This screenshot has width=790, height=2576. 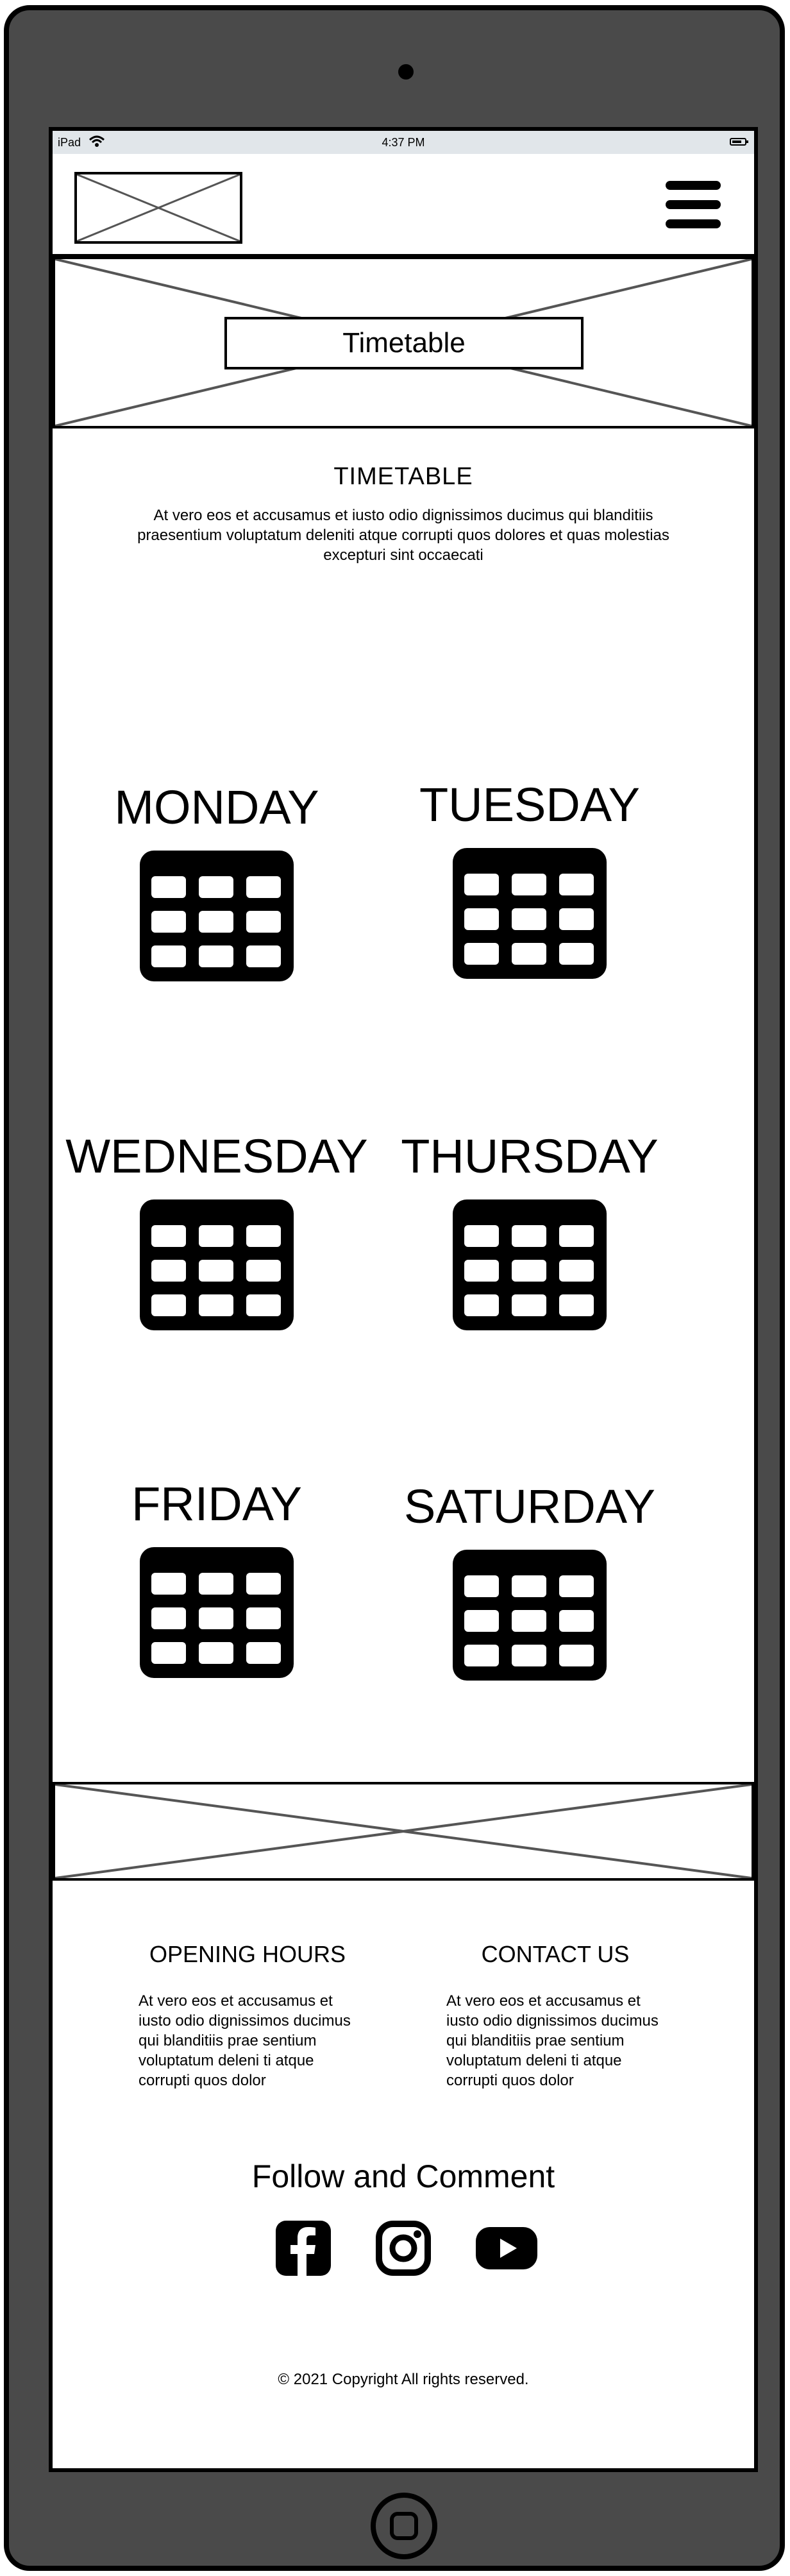 I want to click on day-label: TUESDAY, so click(x=530, y=804).